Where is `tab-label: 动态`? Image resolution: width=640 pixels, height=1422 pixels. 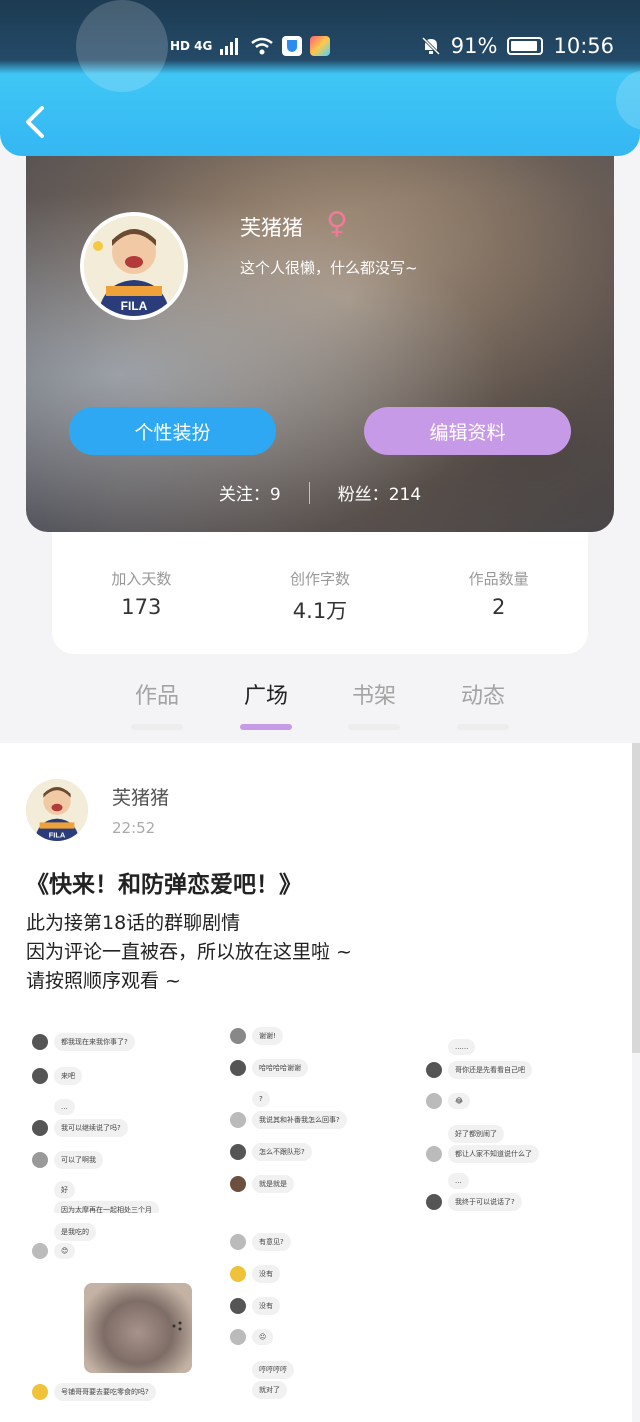
tab-label: 动态 is located at coordinates (482, 696).